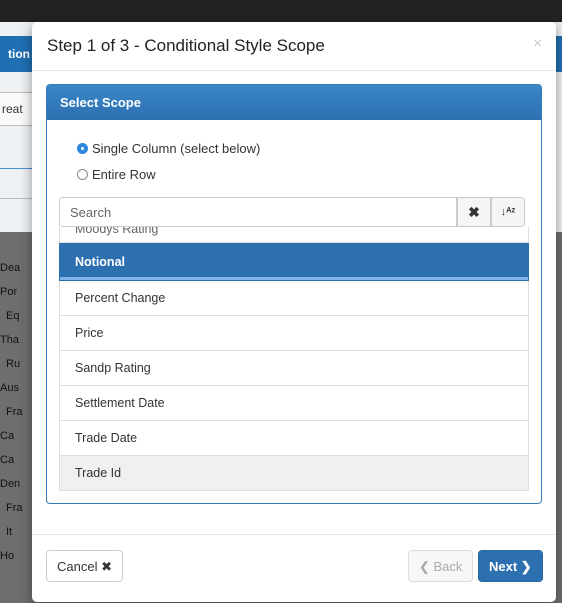  I want to click on back-button: ❮ Back, so click(441, 566).